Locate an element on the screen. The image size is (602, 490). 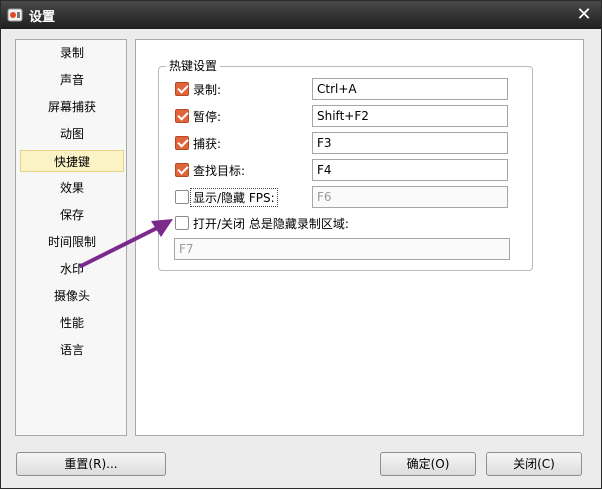
sidebar-item-screen-capture: 屏幕捕获 is located at coordinates (72, 107).